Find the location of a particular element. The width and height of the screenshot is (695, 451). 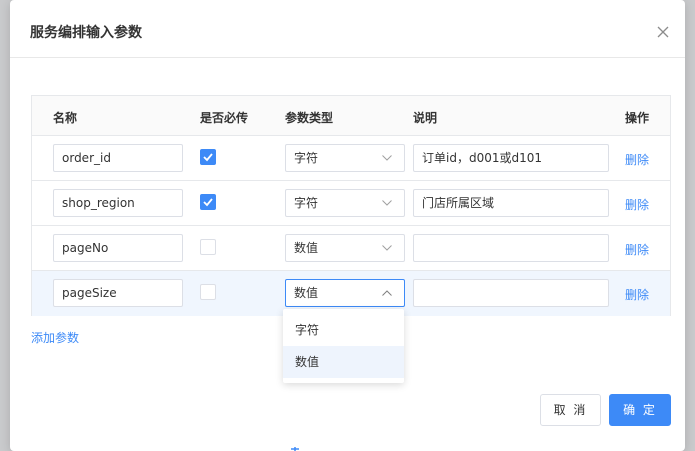

dropdown-option: 字符 is located at coordinates (343, 330).